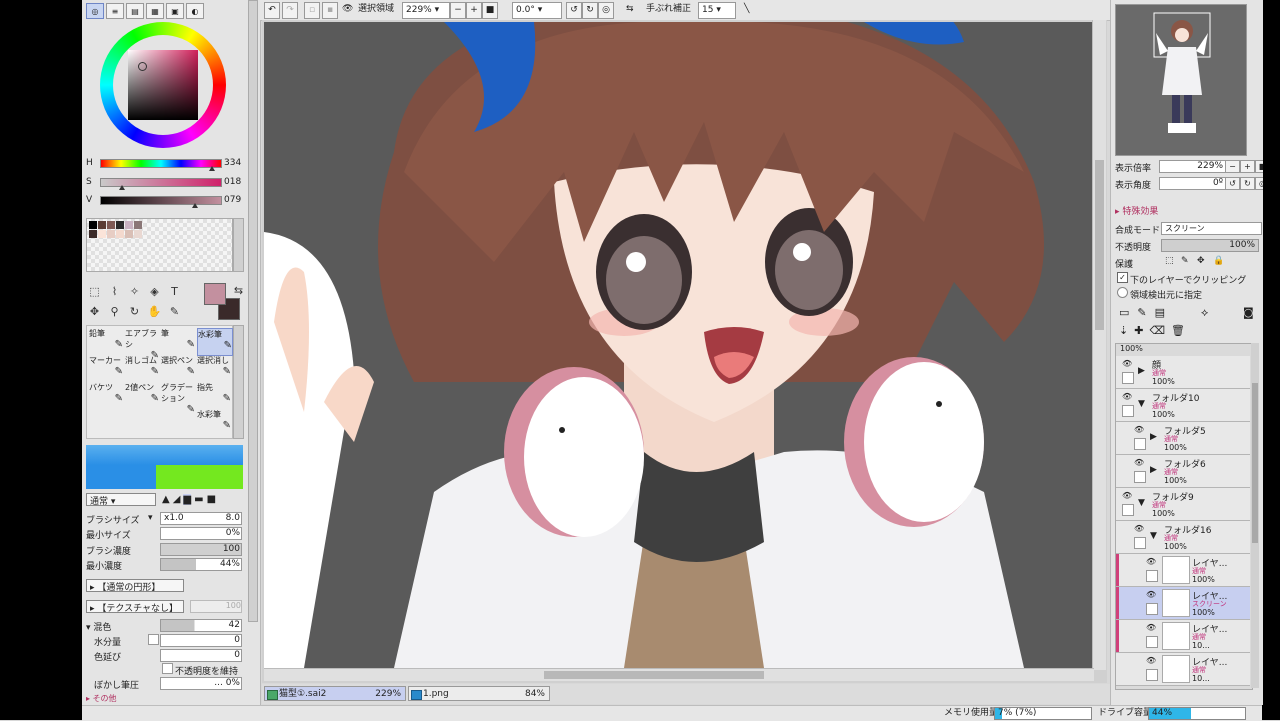 This screenshot has height=721, width=1280. I want to click on saturation-value-square, so click(163, 85).